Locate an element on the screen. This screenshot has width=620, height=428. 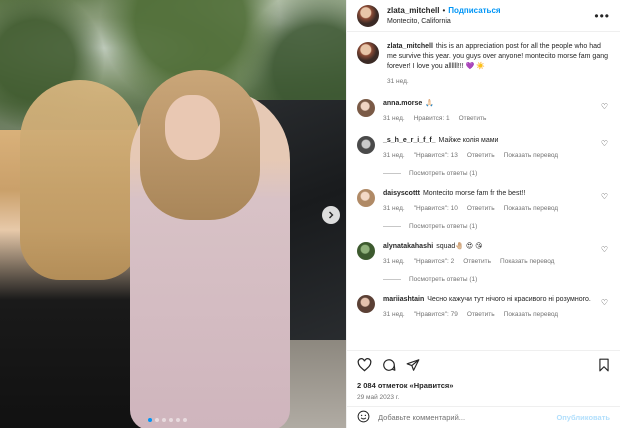
comment-likes-button: "Нравится": 2 is located at coordinates (434, 261).